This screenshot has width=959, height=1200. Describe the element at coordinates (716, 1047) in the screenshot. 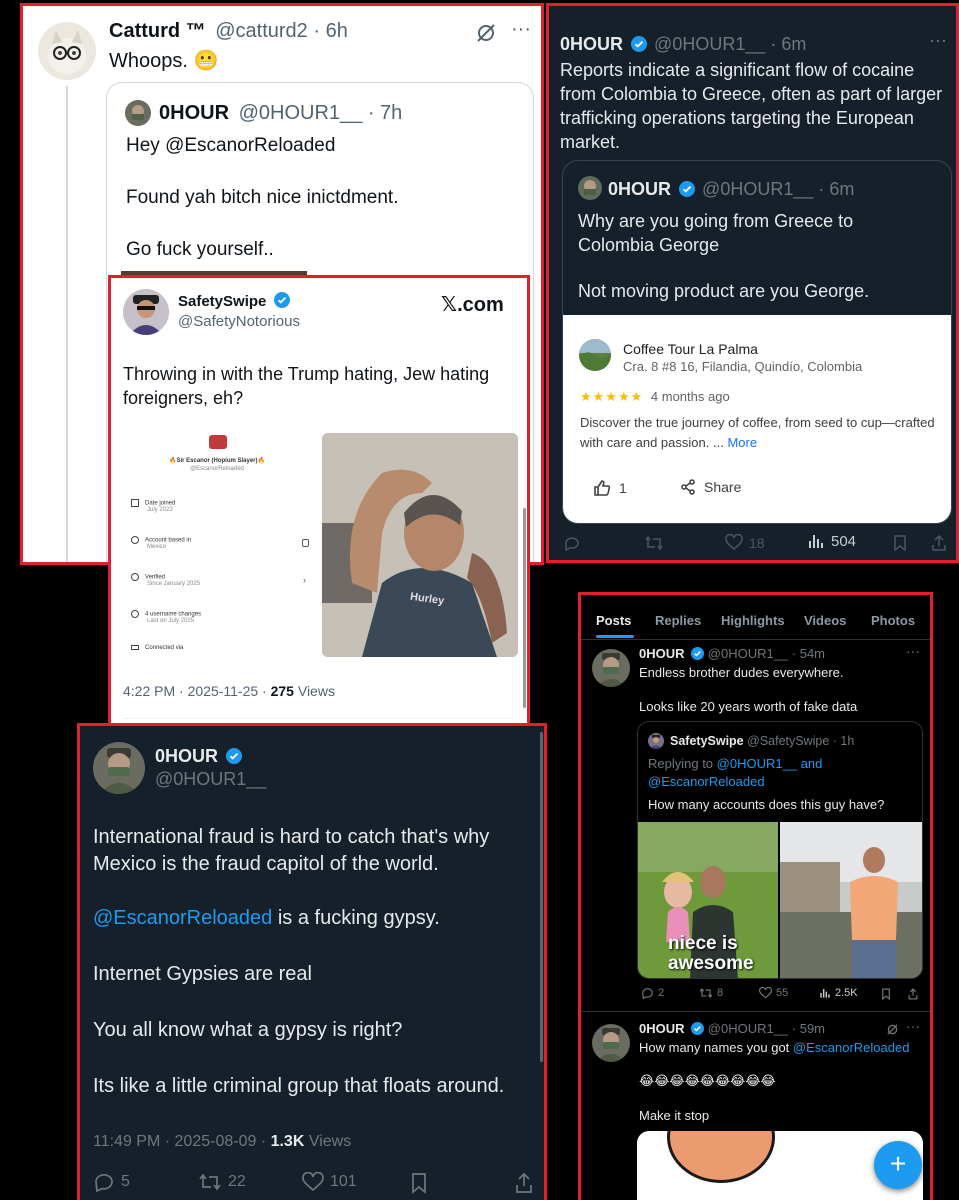

I see `post-text: How many names you got` at that location.